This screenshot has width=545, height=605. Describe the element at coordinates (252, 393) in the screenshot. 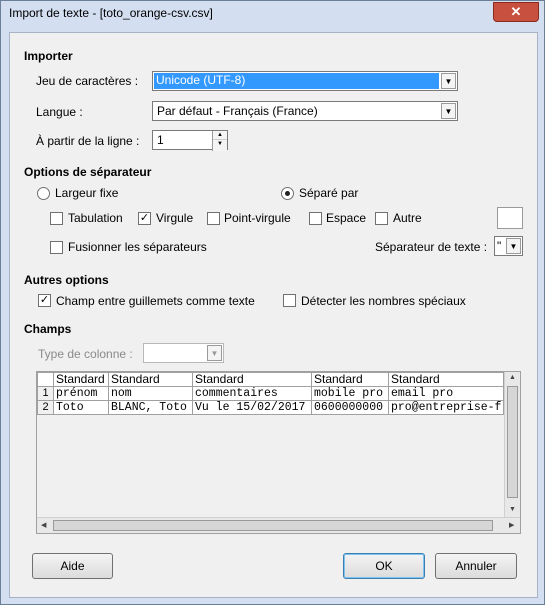

I see `table-cell: commentaires` at that location.